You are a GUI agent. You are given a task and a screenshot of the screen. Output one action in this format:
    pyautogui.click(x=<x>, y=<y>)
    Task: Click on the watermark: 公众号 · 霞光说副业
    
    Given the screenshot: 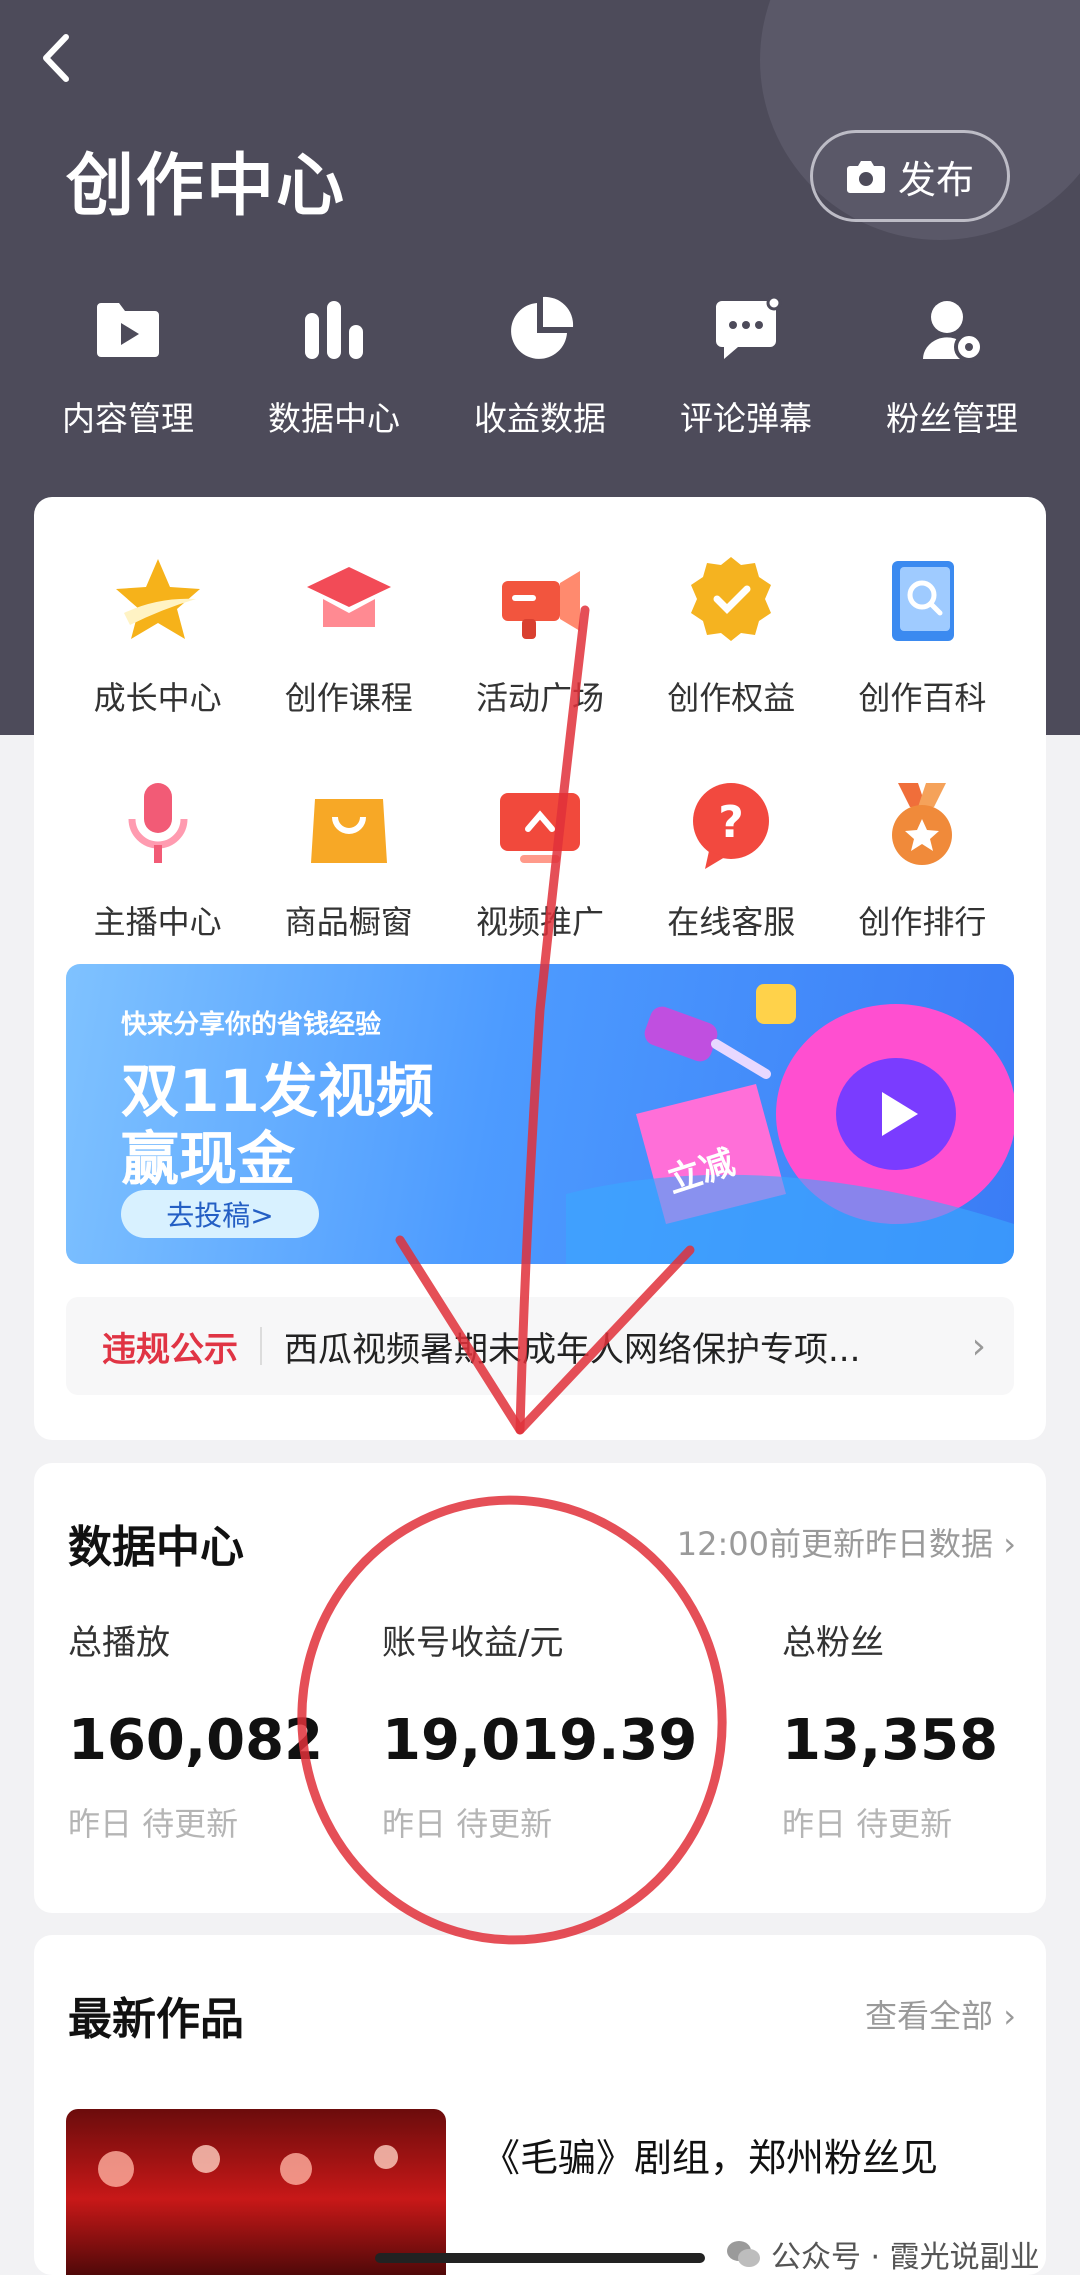 What is the action you would take?
    pyautogui.click(x=882, y=2253)
    